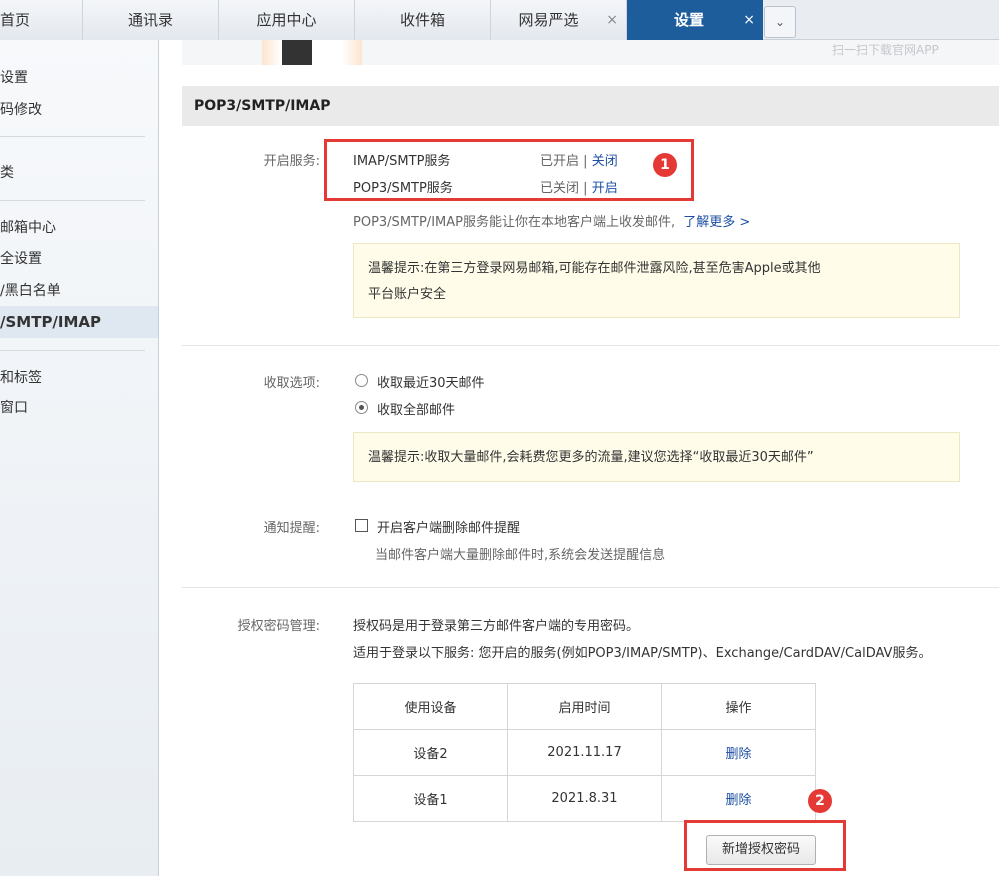 The height and width of the screenshot is (876, 999). Describe the element at coordinates (21, 110) in the screenshot. I see `sidebar-item-label: 码修改` at that location.